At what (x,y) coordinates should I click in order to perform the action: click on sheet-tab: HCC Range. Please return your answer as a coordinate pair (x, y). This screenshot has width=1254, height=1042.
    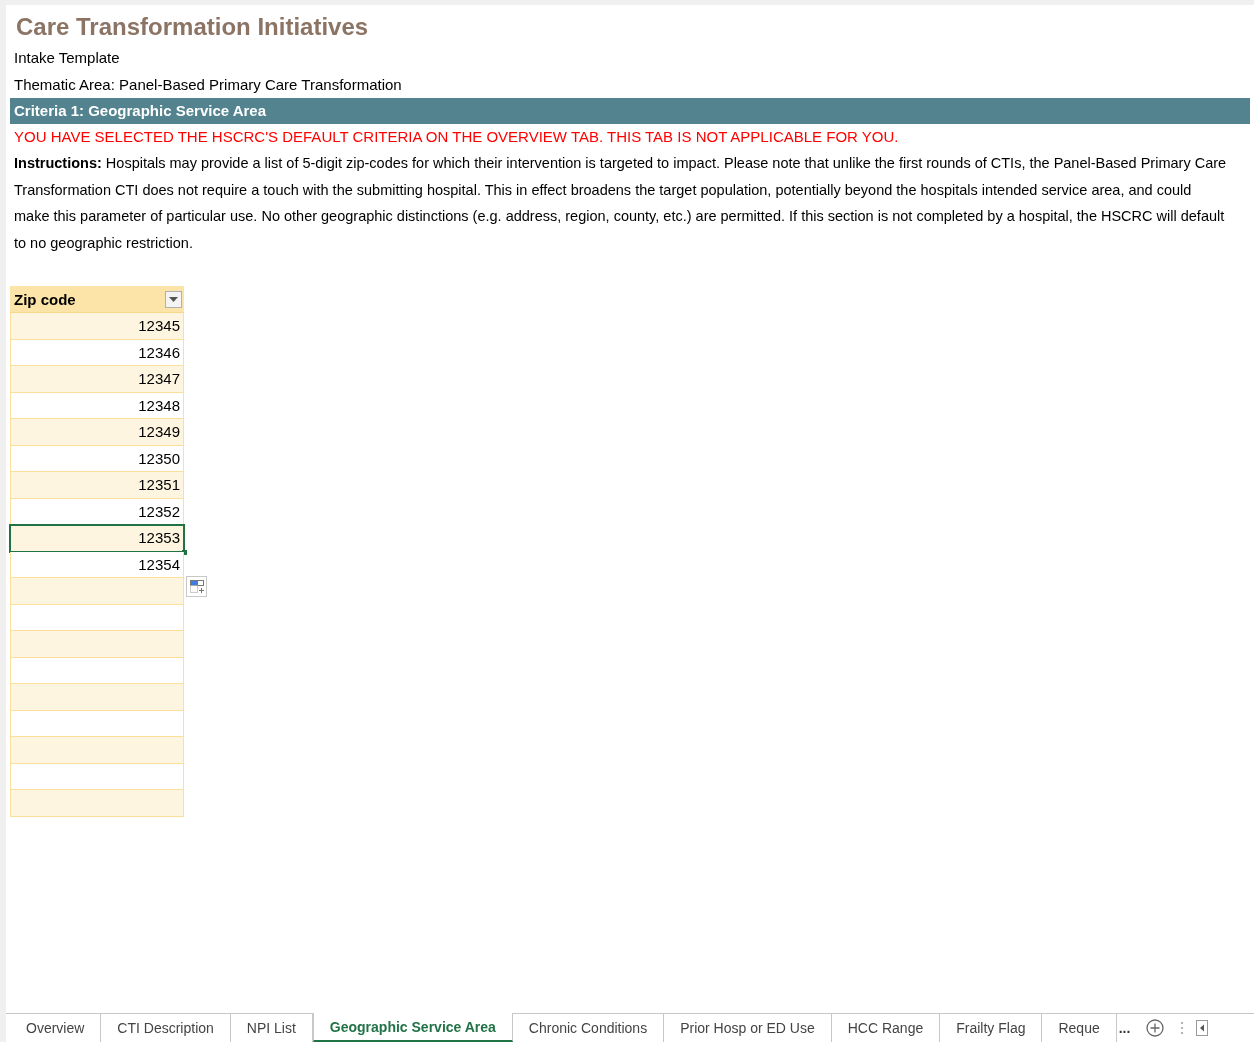
    Looking at the image, I should click on (886, 1028).